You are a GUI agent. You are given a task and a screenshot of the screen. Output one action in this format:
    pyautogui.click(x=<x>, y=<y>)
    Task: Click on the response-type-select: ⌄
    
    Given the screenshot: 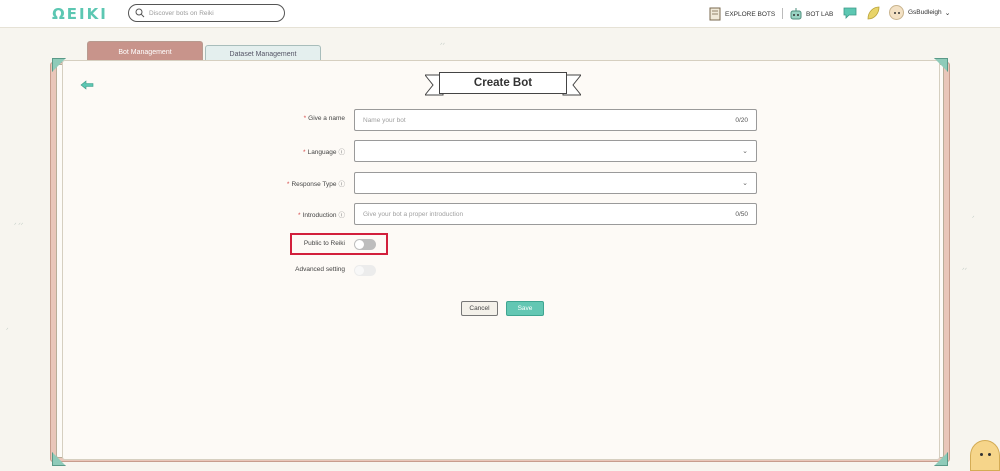 What is the action you would take?
    pyautogui.click(x=555, y=183)
    